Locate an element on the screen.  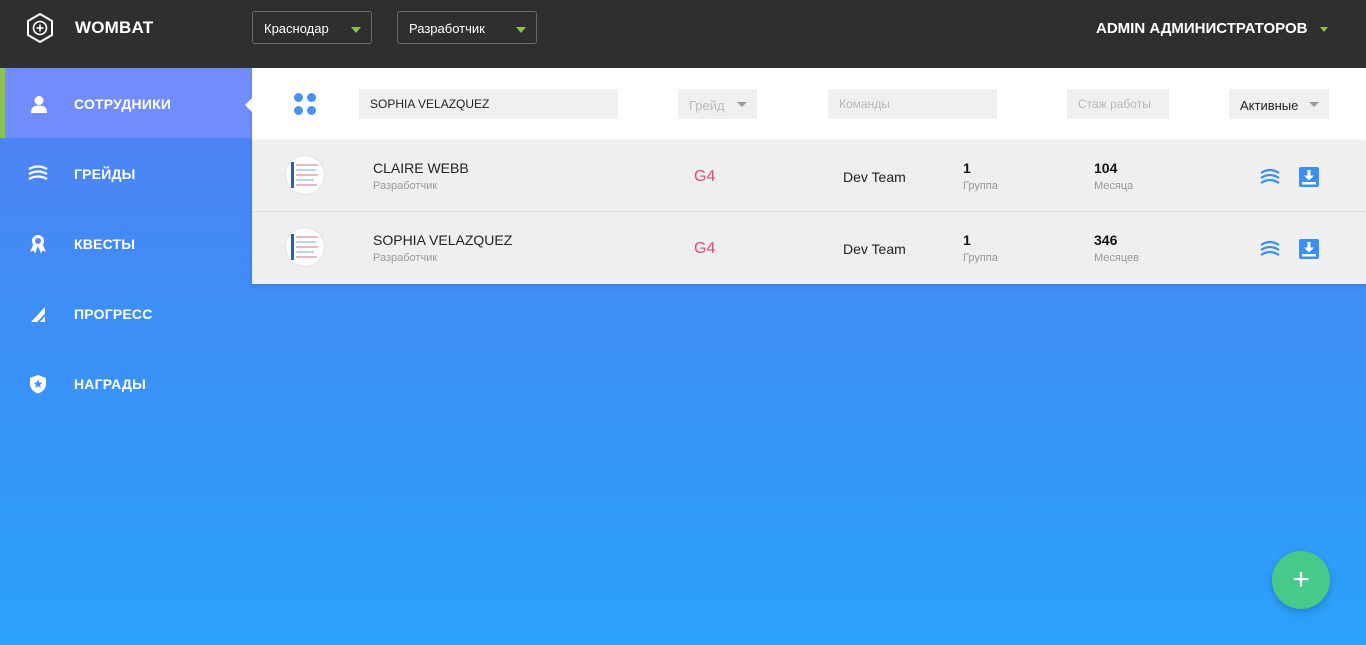
grade-filter-select: Грейд is located at coordinates (717, 104).